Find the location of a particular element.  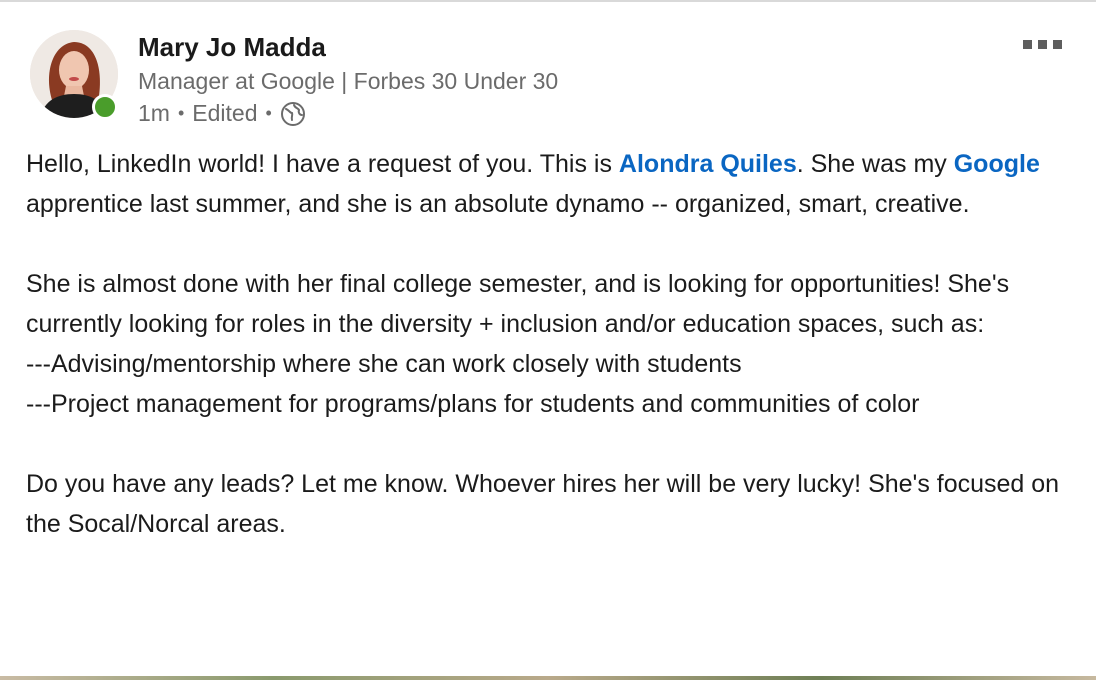

author-name: Mary Jo Madda is located at coordinates (232, 47).